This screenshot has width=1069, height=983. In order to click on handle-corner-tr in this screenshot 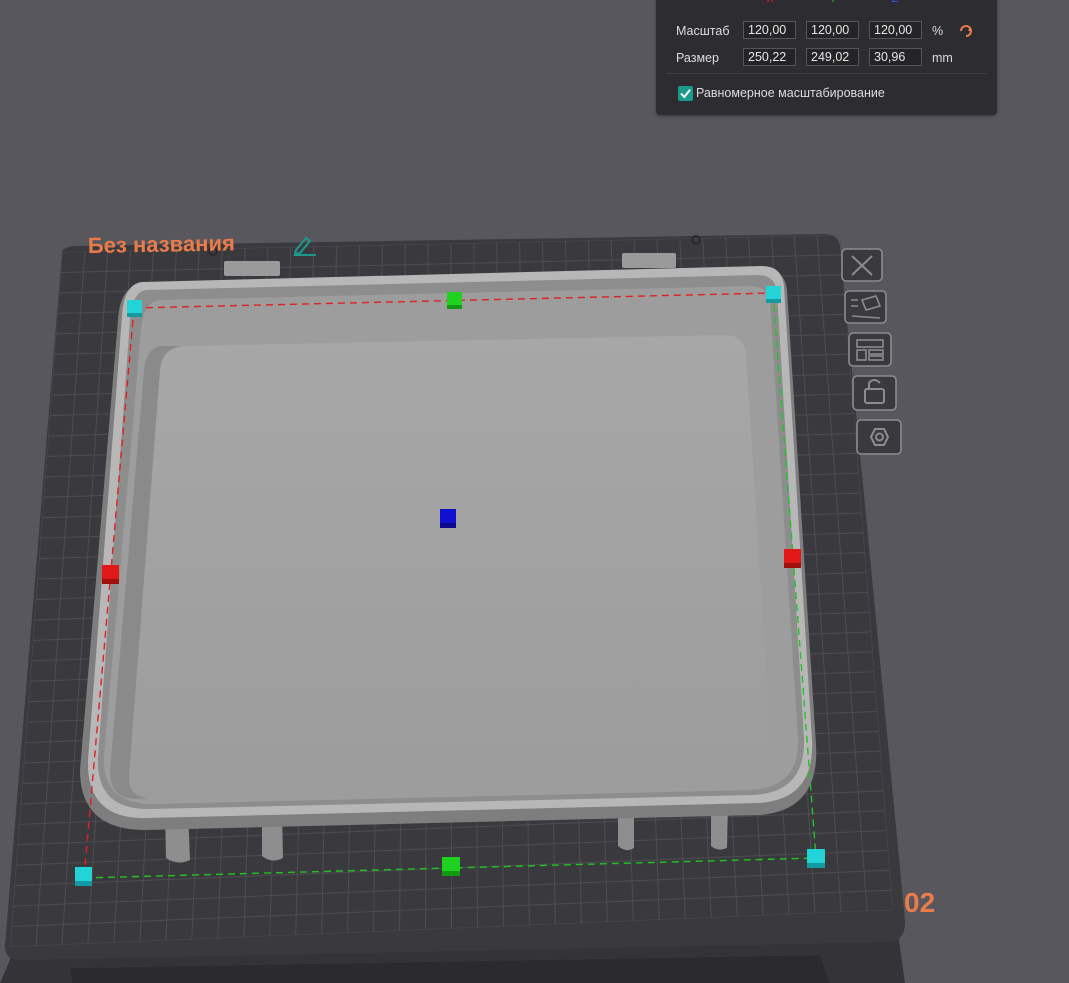, I will do `click(773, 294)`.